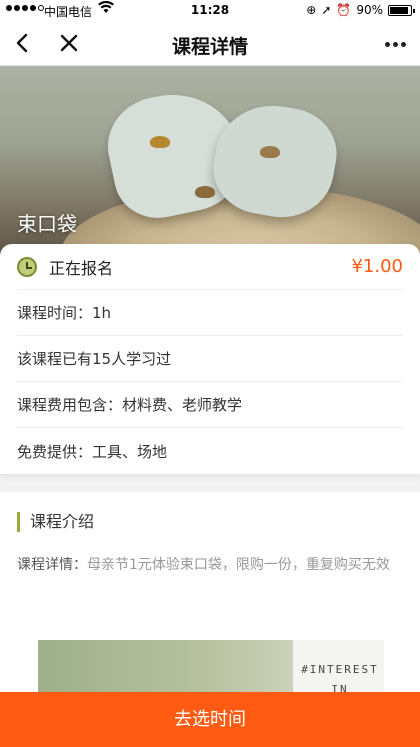 The image size is (420, 747). What do you see at coordinates (311, 10) in the screenshot?
I see `lock-rotation-icon: ⊕` at bounding box center [311, 10].